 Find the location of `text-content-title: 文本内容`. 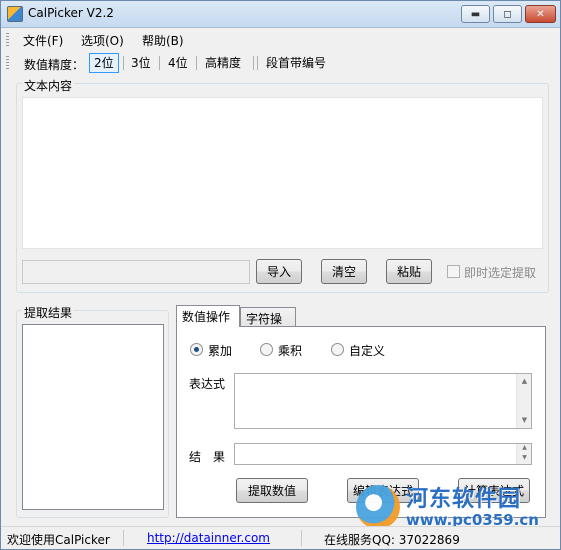

text-content-title: 文本内容 is located at coordinates (48, 85).